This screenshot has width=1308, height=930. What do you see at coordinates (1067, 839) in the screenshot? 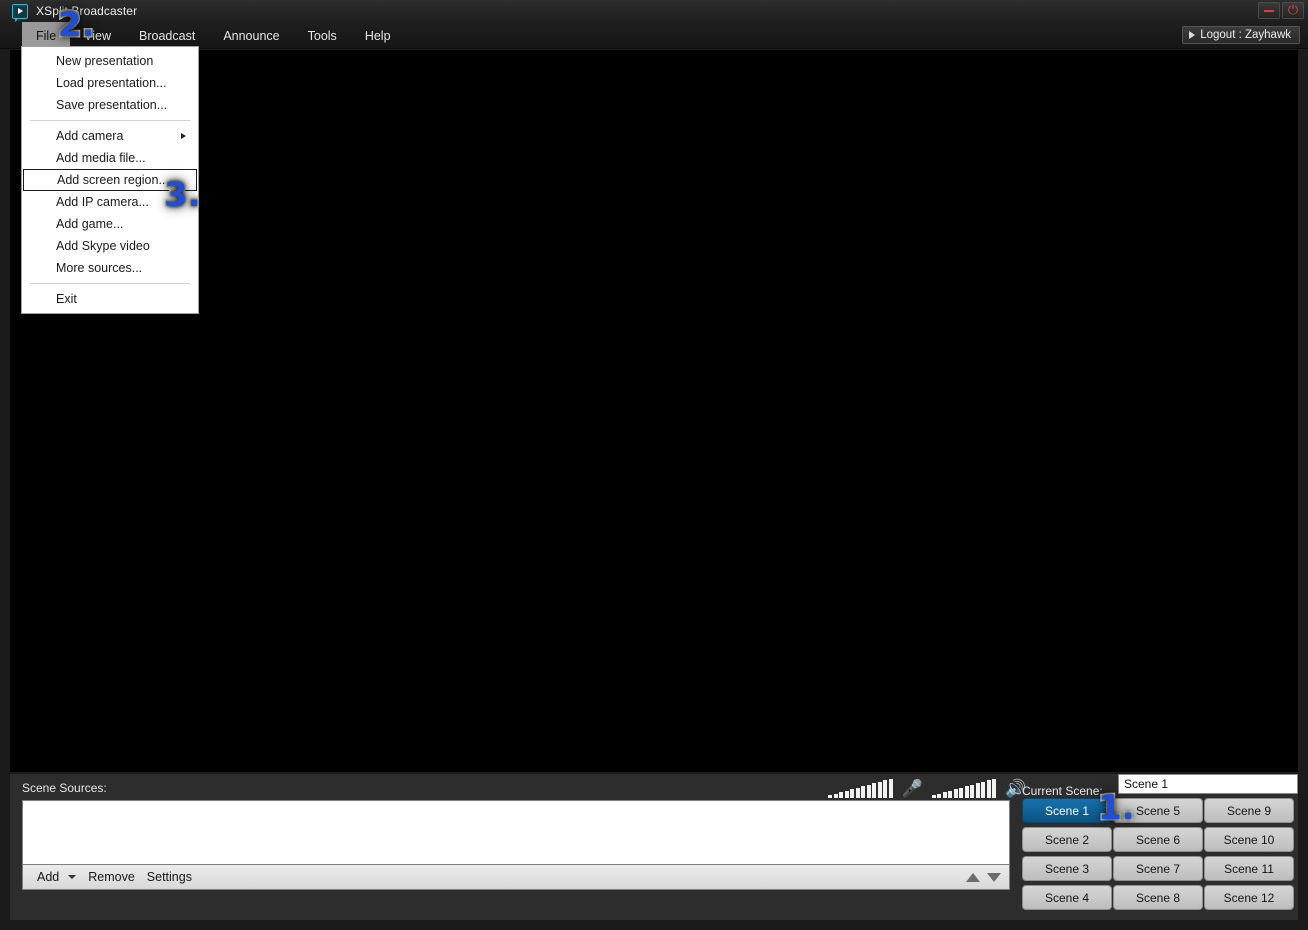
I see `scene-button-scene-2: Scene 2` at bounding box center [1067, 839].